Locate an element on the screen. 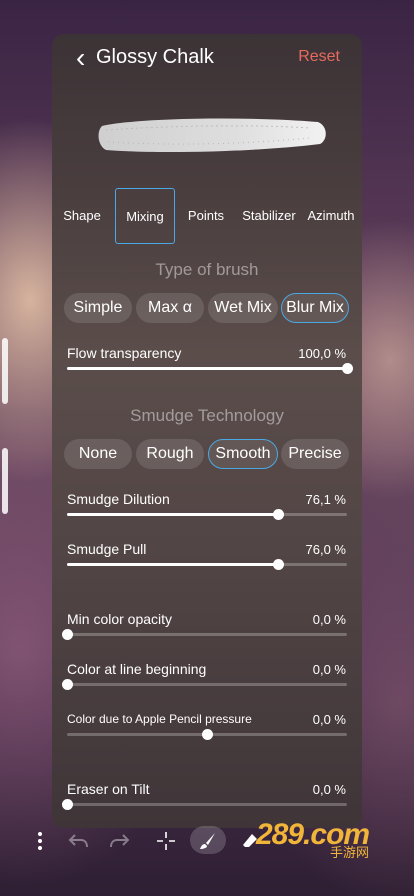  brush-type-heading: Type of brush is located at coordinates (207, 269).